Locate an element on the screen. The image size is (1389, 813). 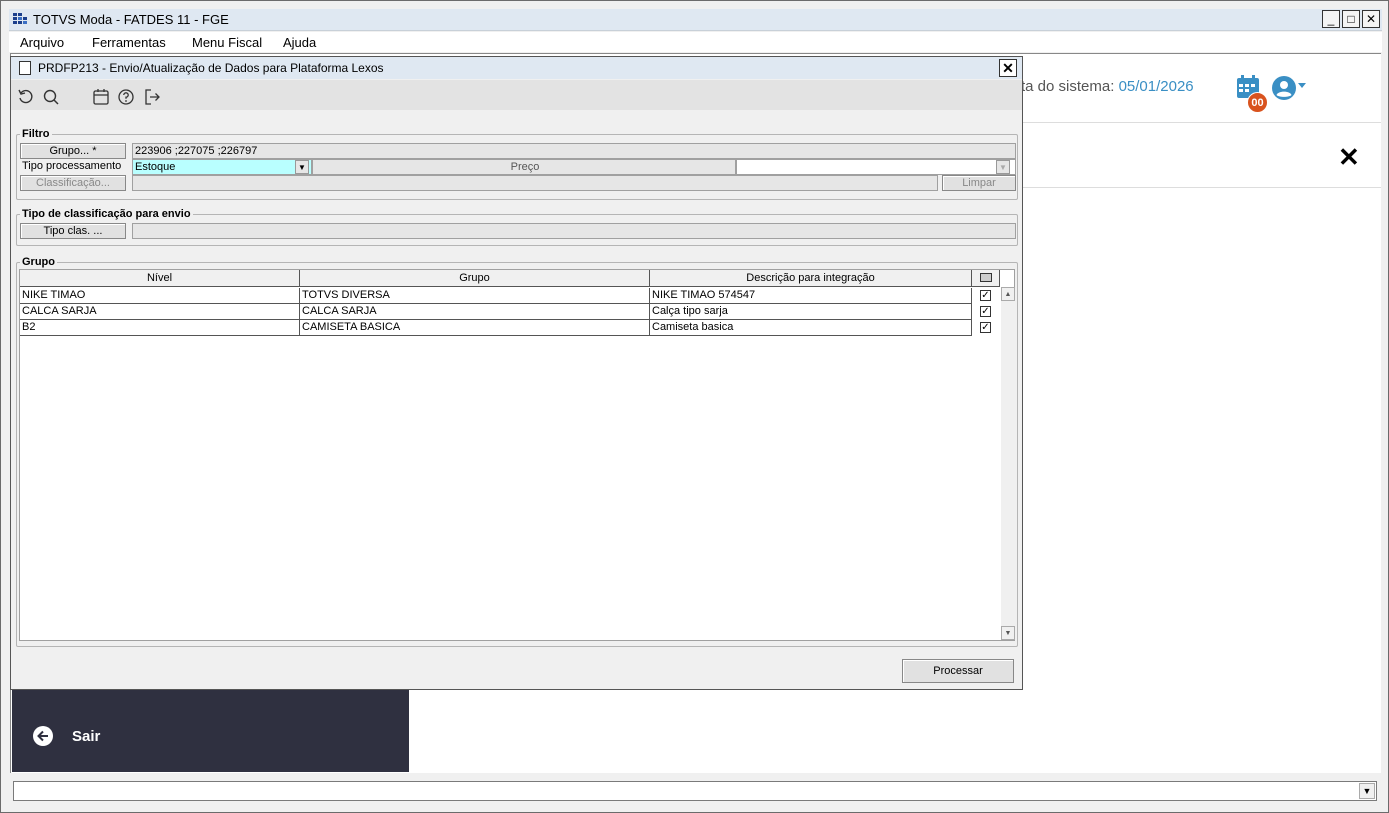
column-header-nivel: Nível is located at coordinates (160, 278).